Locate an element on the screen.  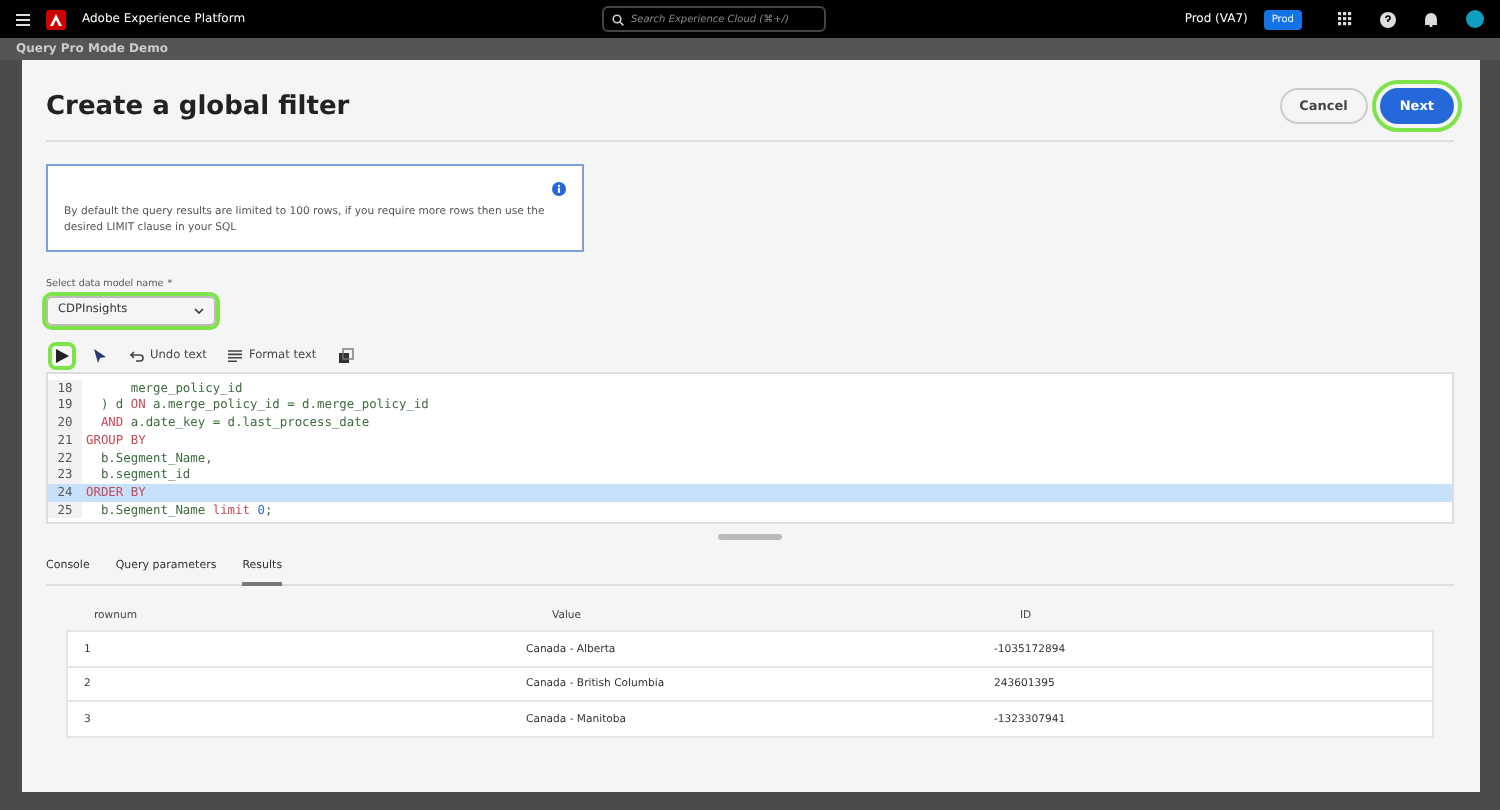
run-selection-button is located at coordinates (100, 355).